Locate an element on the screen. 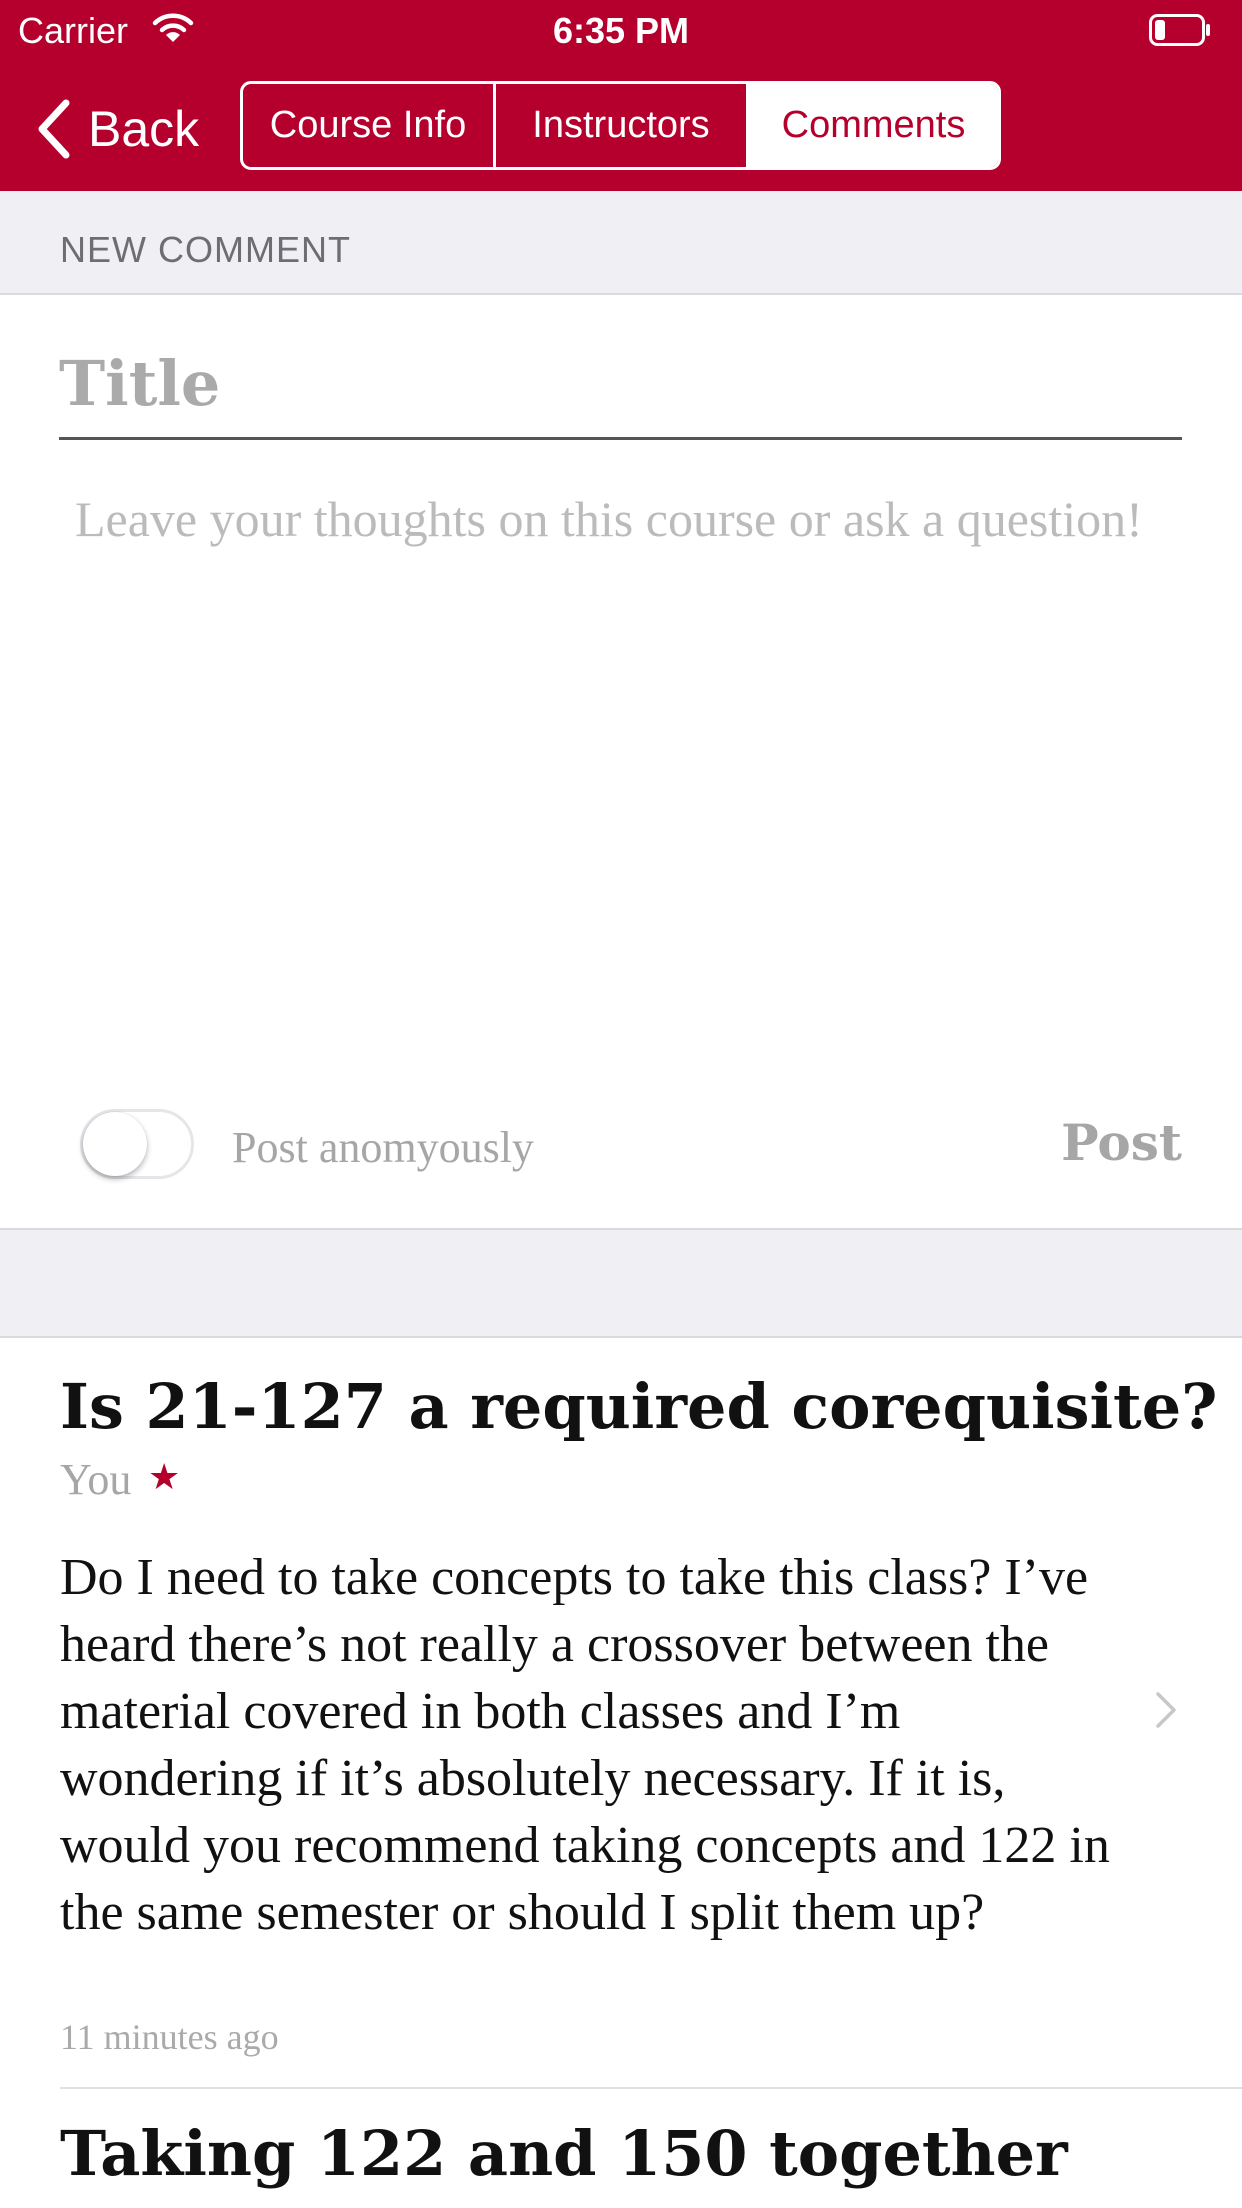 The height and width of the screenshot is (2208, 1242). back-button: Back is located at coordinates (116, 129).